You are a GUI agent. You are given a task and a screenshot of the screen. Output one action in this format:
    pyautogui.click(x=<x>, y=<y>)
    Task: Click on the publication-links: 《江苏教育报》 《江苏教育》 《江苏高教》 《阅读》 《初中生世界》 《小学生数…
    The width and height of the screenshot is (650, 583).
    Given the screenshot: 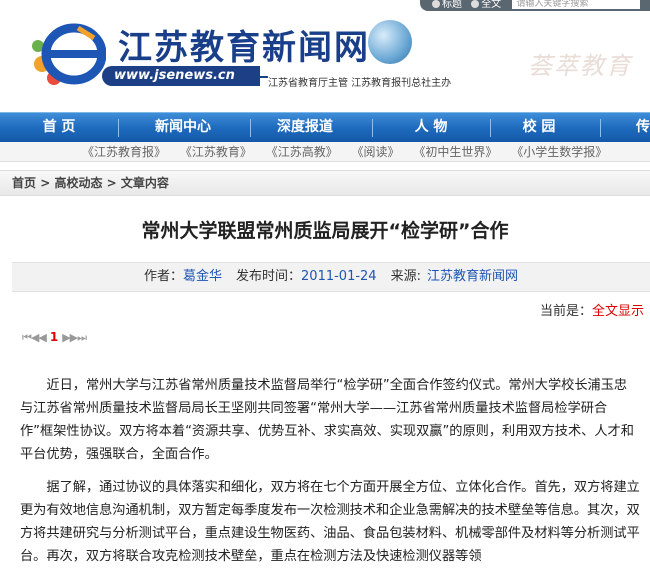 What is the action you would take?
    pyautogui.click(x=325, y=152)
    